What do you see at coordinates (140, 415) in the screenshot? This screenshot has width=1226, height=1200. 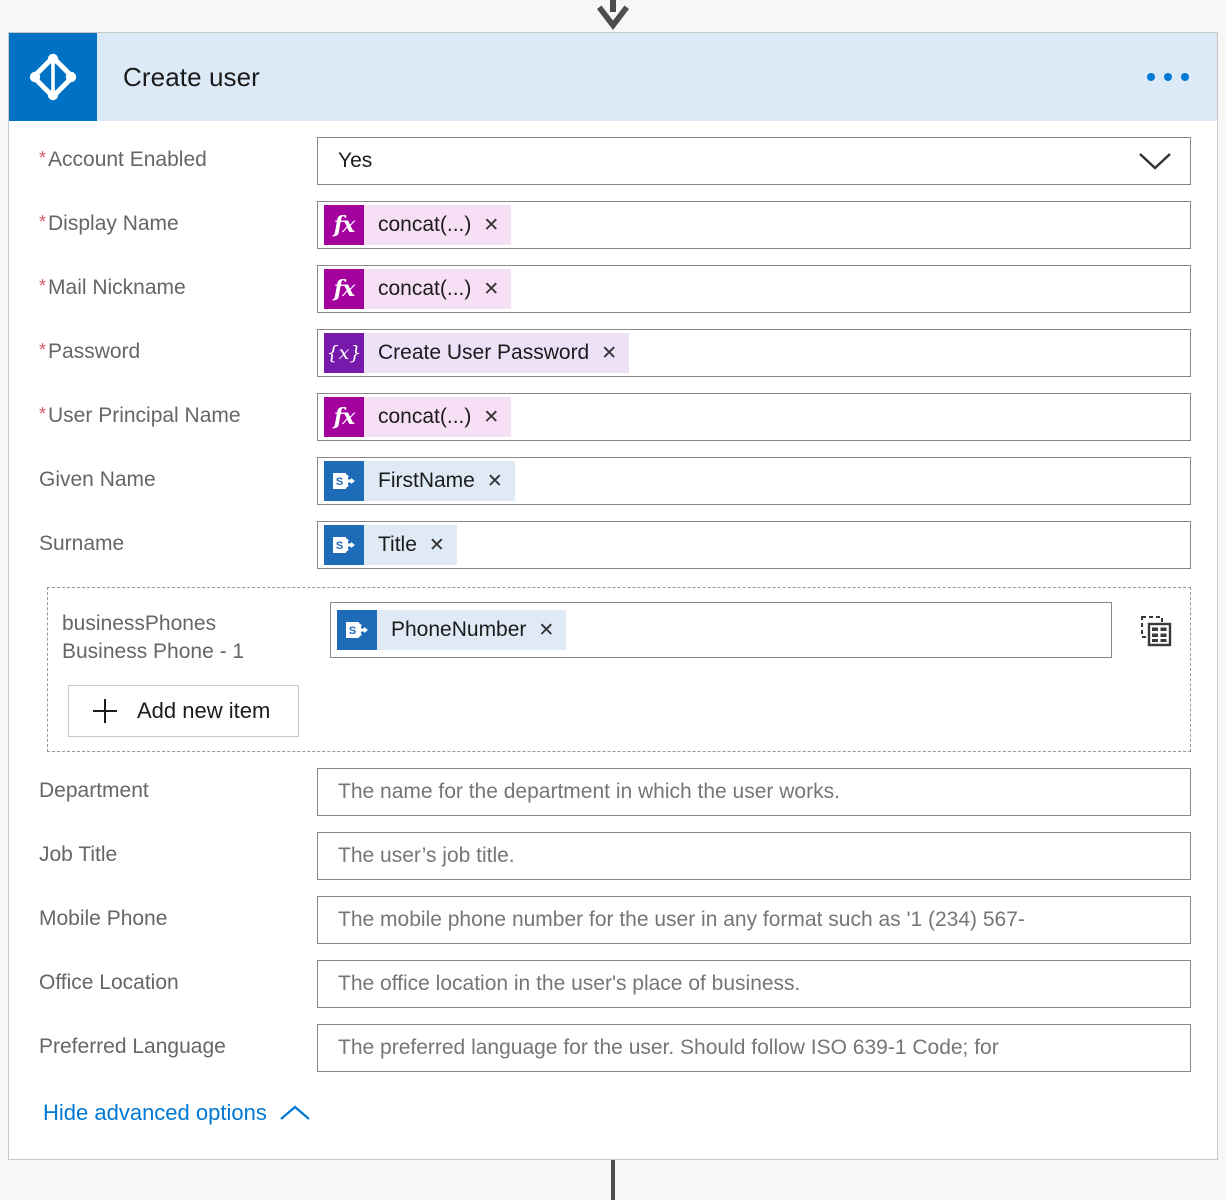 I see `field-label-user-principal-name: *User Principal Name` at bounding box center [140, 415].